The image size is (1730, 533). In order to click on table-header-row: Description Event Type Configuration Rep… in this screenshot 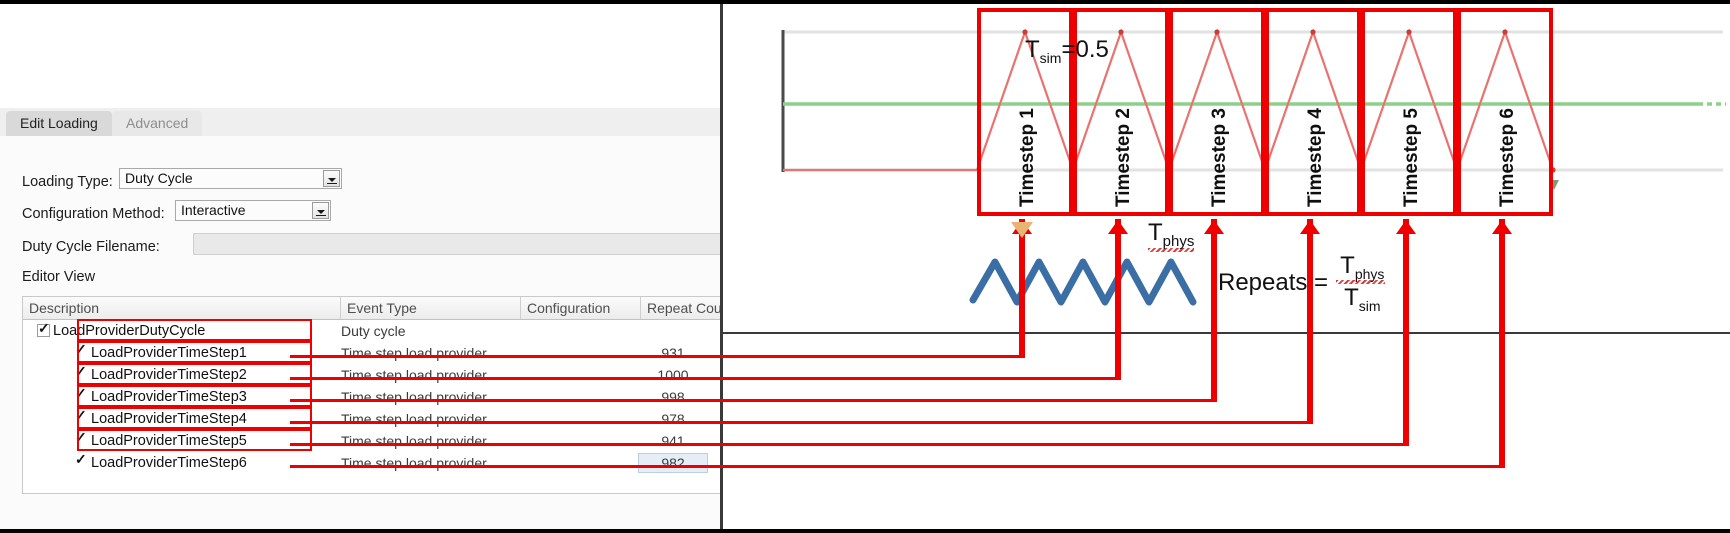, I will do `click(371, 308)`.